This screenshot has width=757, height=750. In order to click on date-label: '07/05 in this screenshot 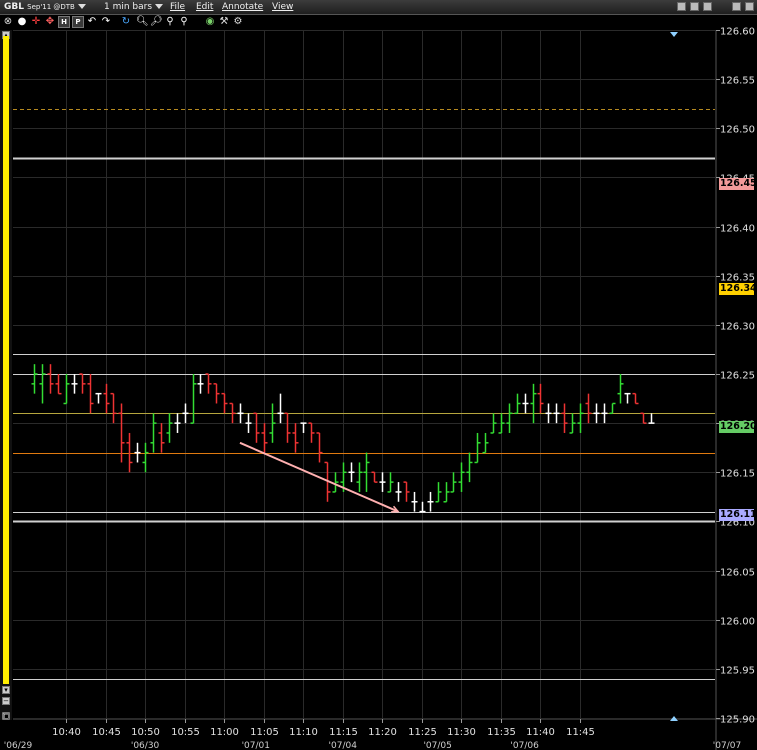, I will do `click(437, 745)`.